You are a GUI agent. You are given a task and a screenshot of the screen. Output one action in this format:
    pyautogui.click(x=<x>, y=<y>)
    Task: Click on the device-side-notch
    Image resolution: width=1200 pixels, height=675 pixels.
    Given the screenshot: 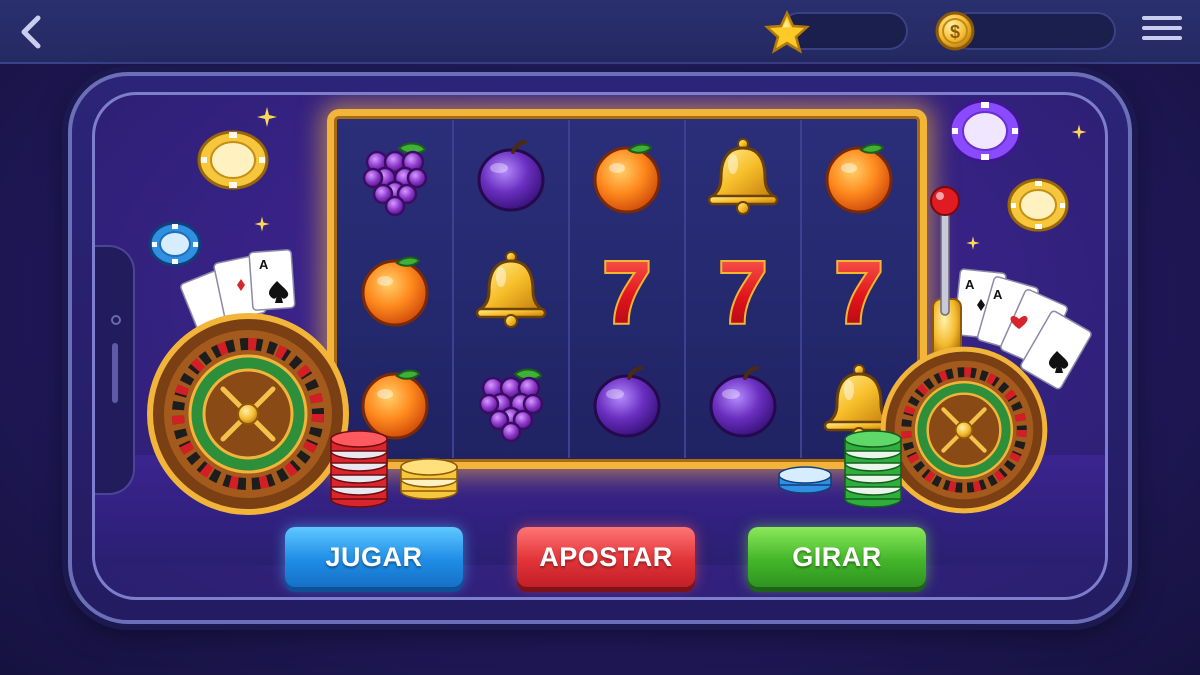 What is the action you would take?
    pyautogui.click(x=115, y=370)
    